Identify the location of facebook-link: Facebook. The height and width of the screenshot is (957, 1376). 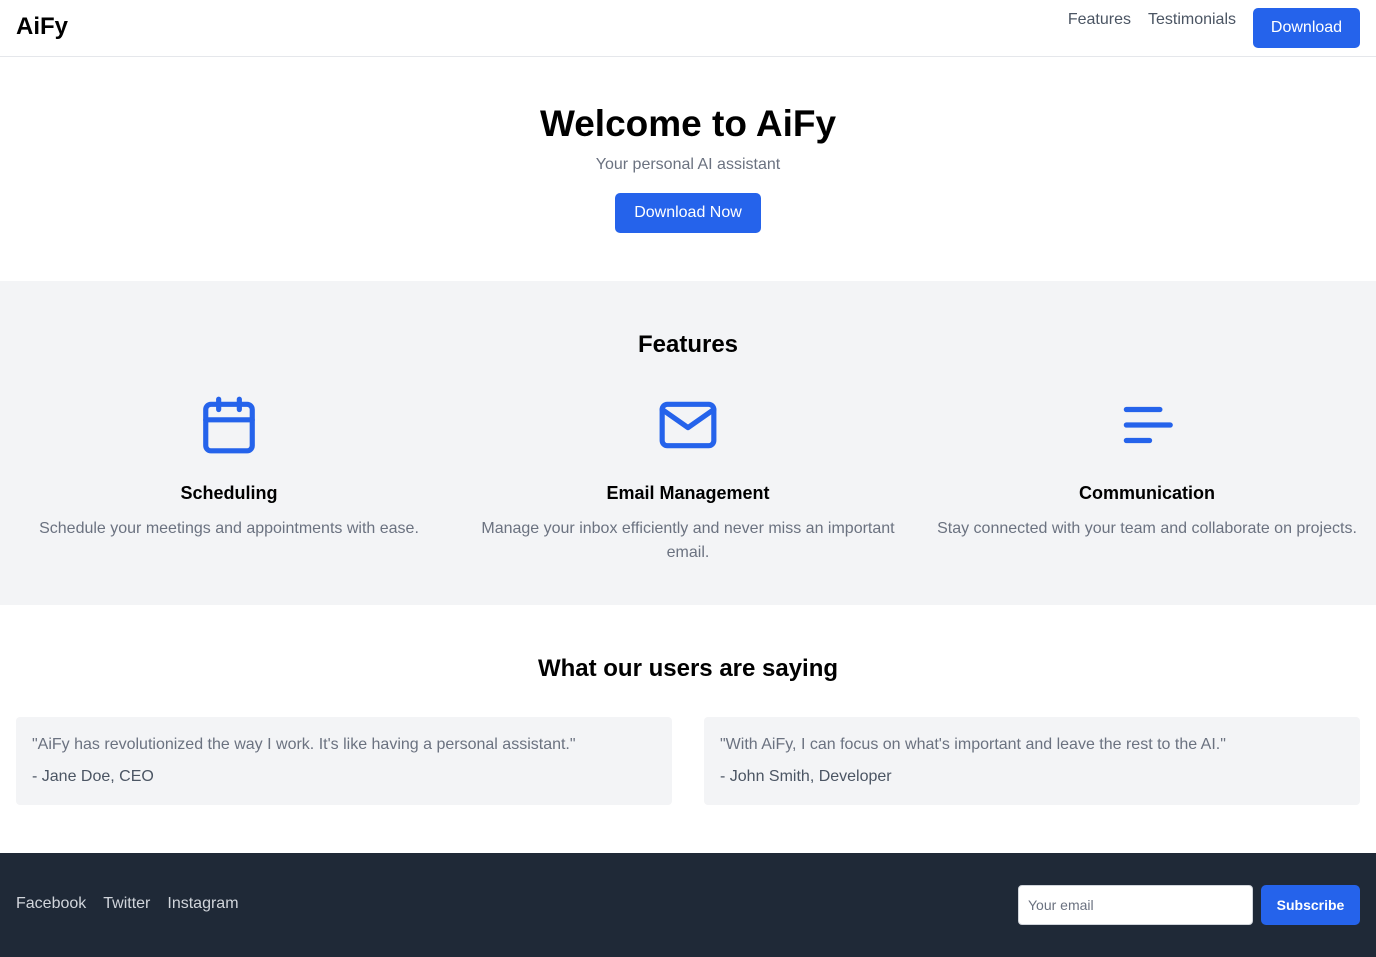
(51, 904).